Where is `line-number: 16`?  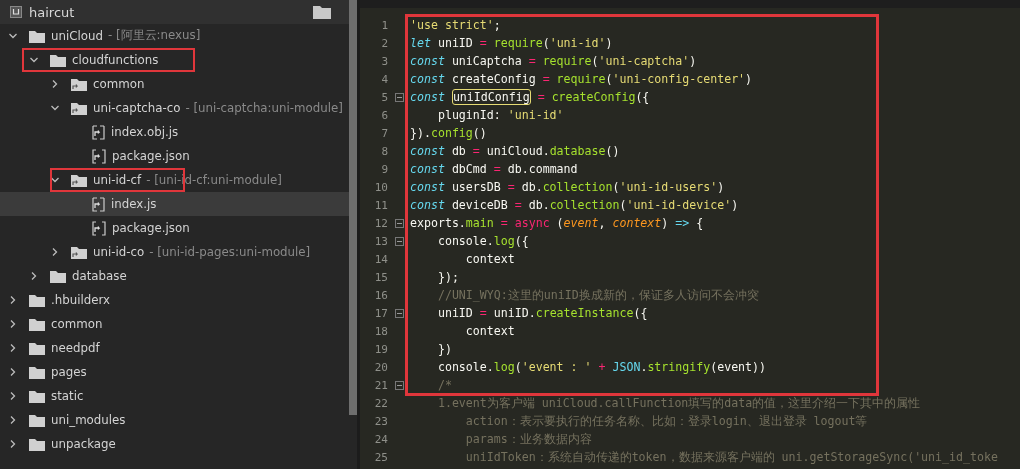
line-number: 16 is located at coordinates (380, 295).